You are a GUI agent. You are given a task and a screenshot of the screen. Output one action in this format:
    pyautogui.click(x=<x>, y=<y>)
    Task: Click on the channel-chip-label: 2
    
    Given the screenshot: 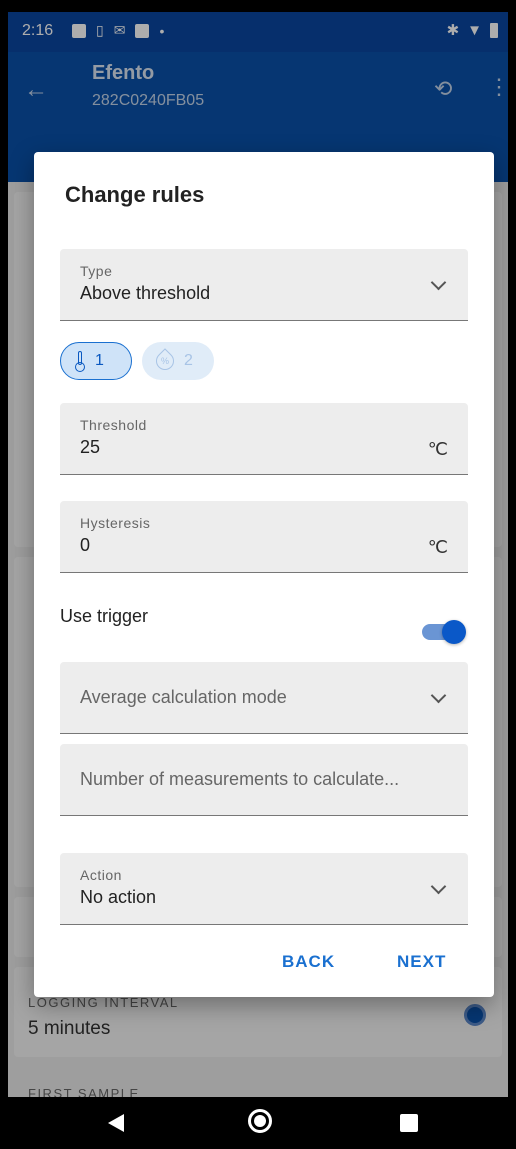 What is the action you would take?
    pyautogui.click(x=188, y=360)
    